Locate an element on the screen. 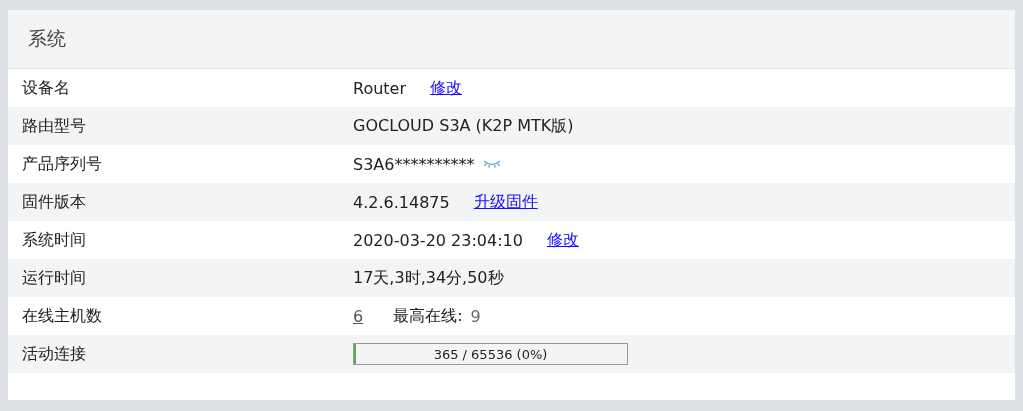 This screenshot has height=411, width=1023. peak-label: 最高在线: is located at coordinates (428, 316).